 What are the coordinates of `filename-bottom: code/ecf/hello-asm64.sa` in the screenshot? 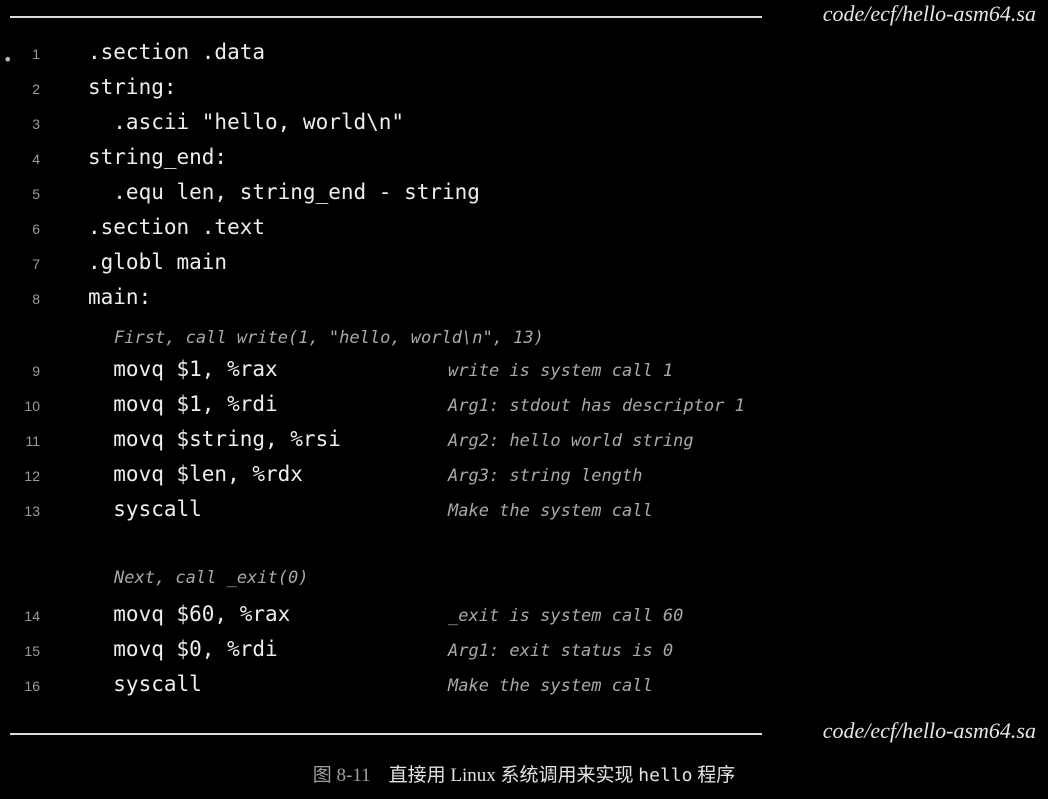 It's located at (929, 730).